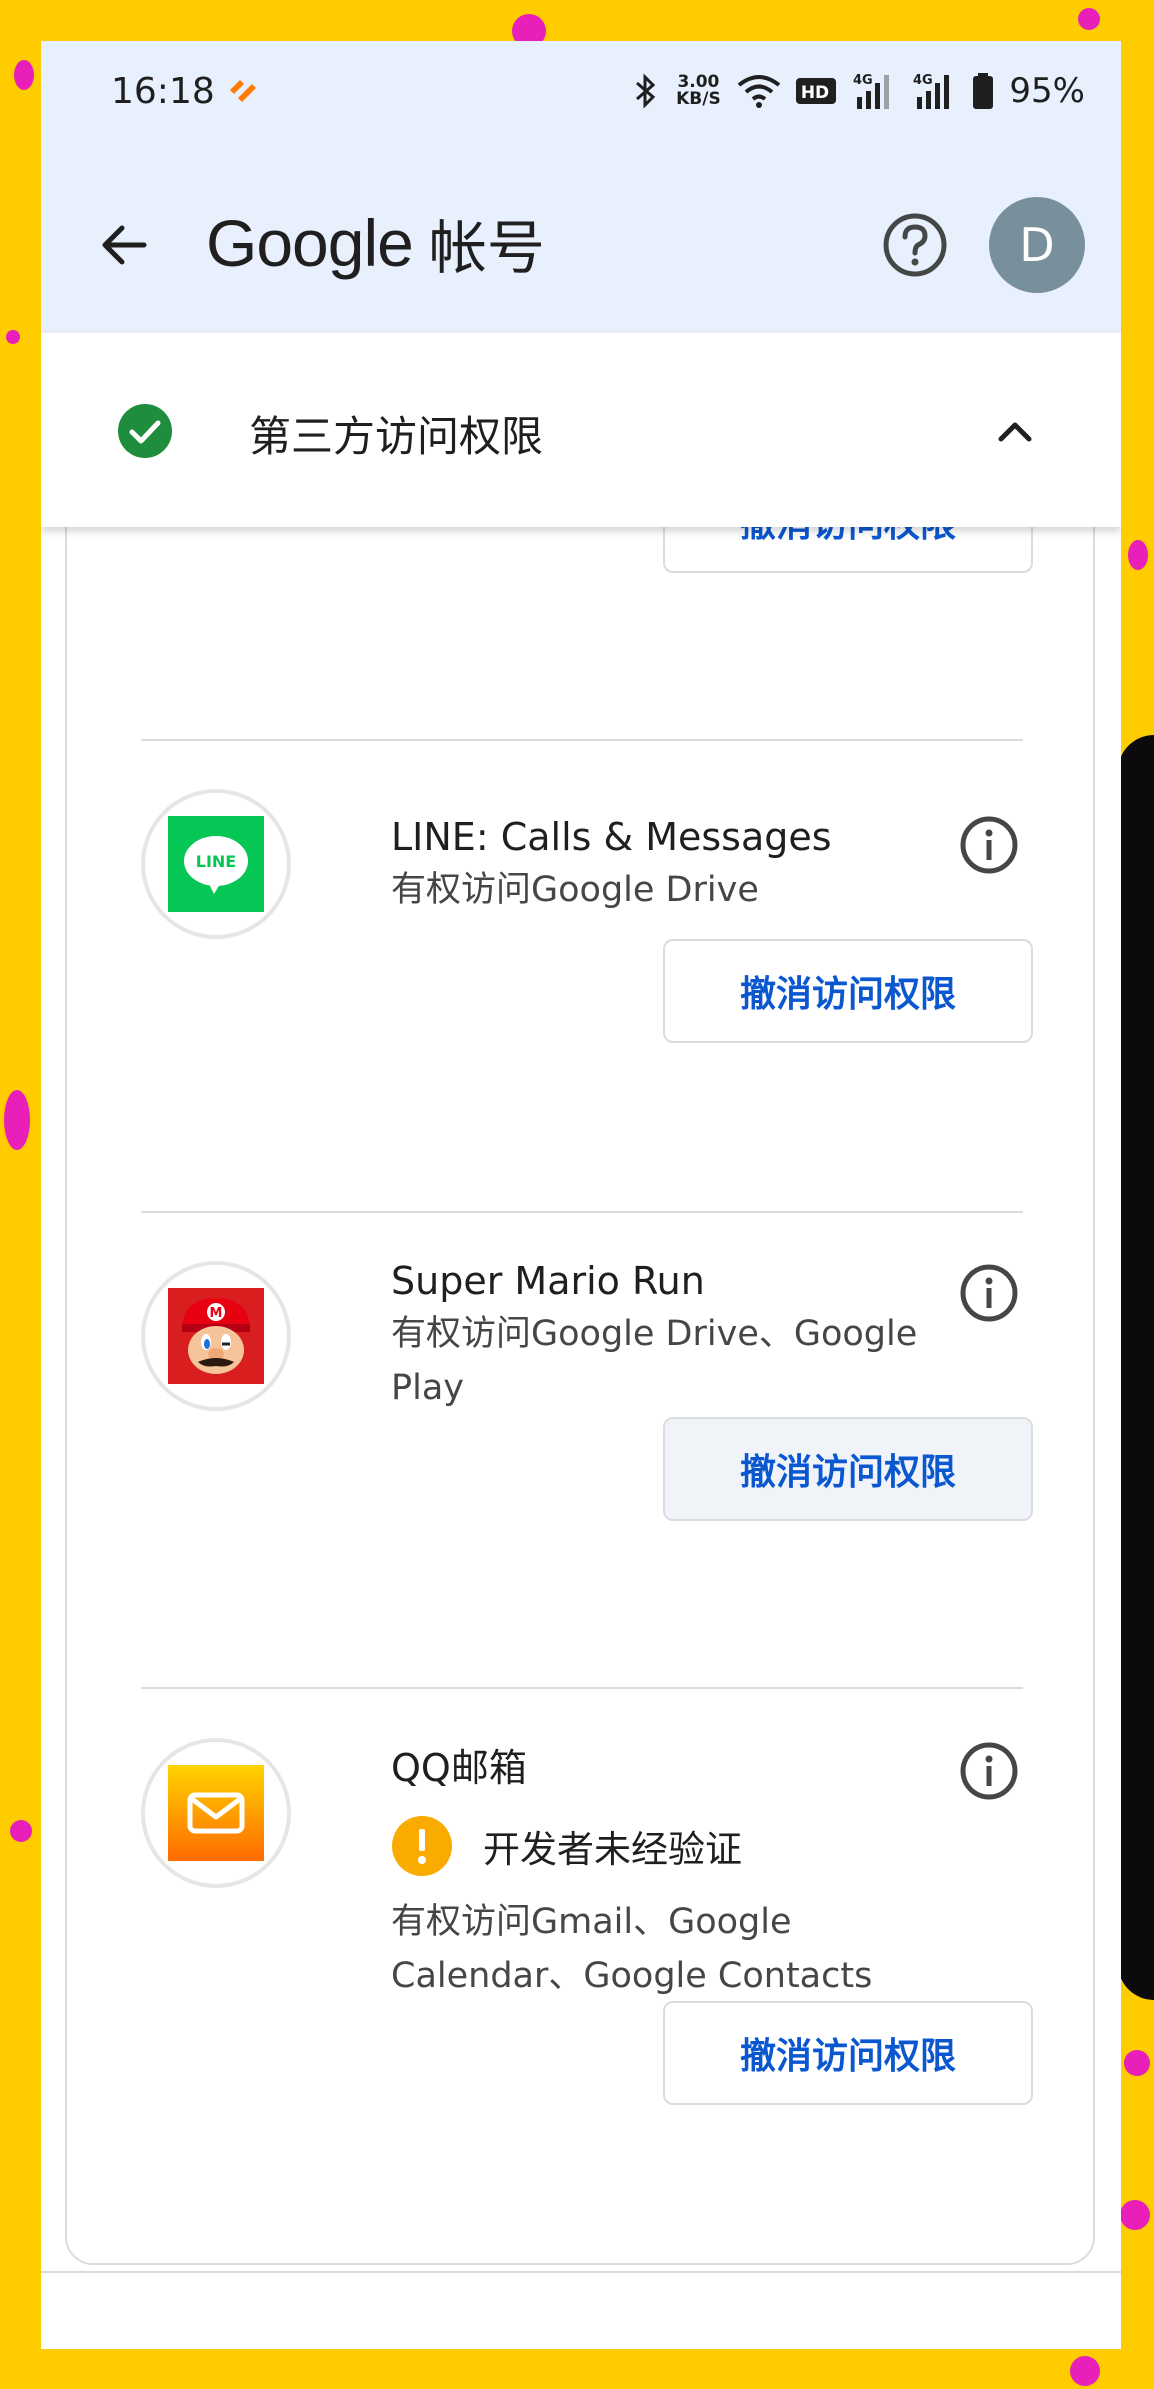  I want to click on line-logo-icon: LINE, so click(216, 864).